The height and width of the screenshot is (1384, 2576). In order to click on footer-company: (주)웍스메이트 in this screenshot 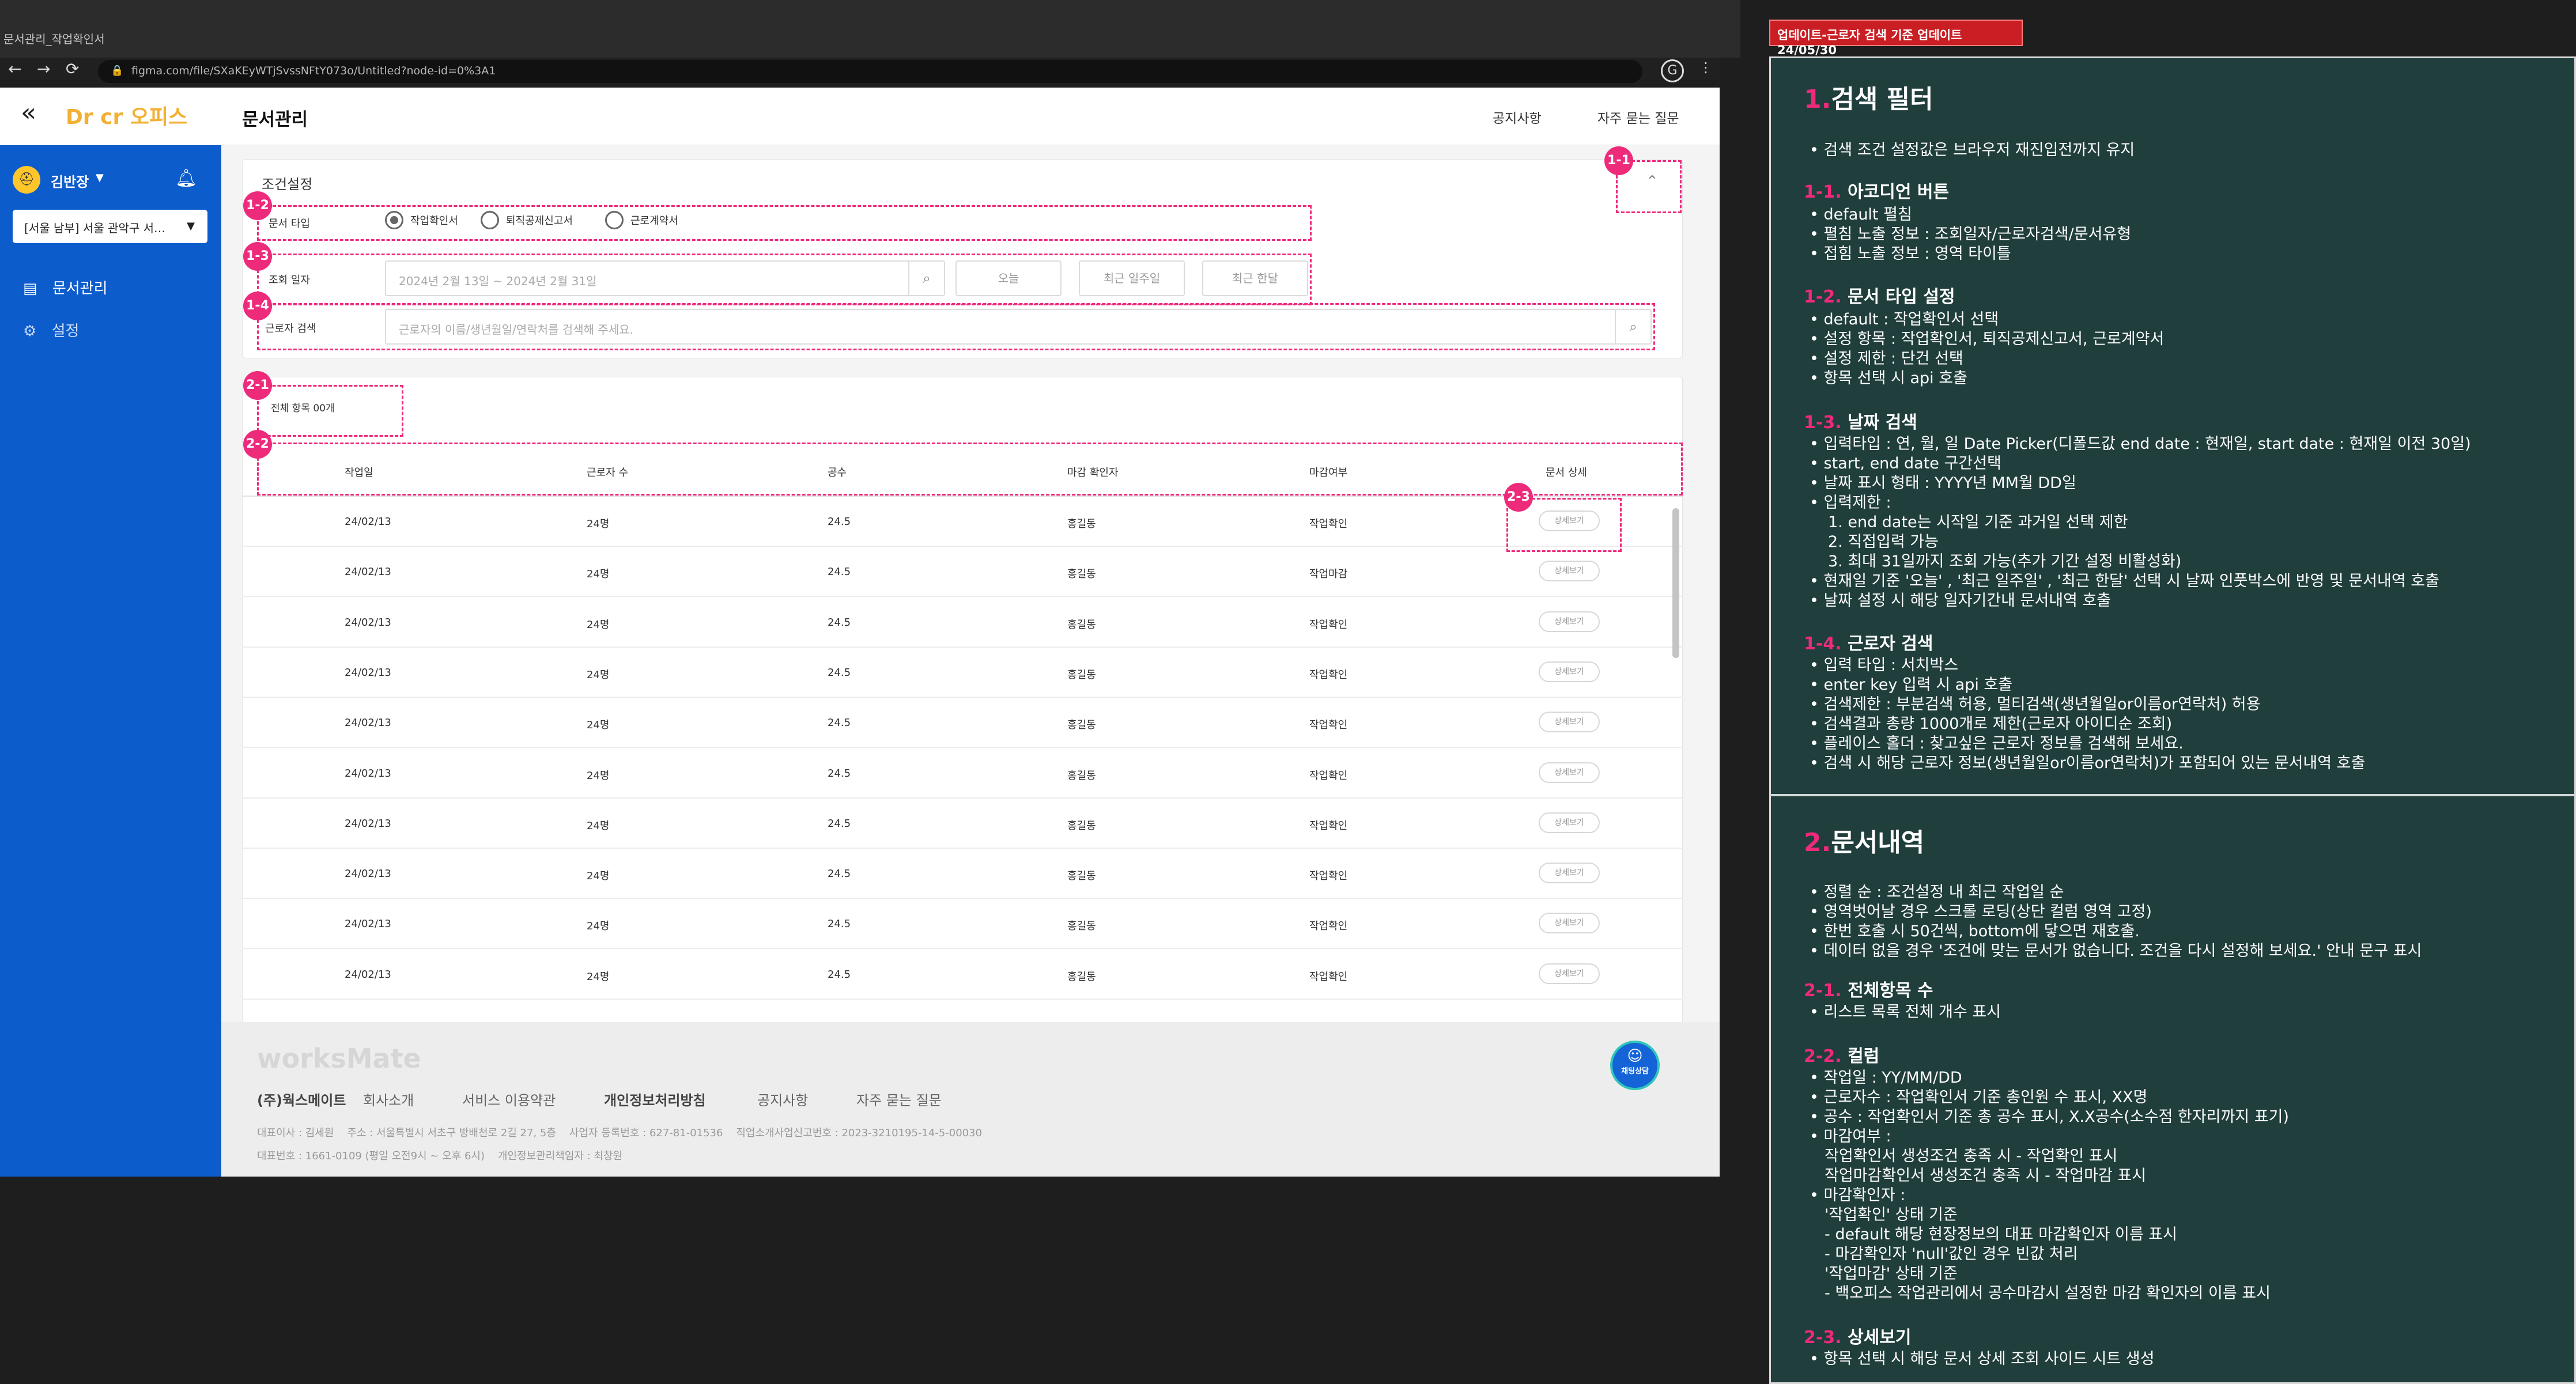, I will do `click(301, 1100)`.